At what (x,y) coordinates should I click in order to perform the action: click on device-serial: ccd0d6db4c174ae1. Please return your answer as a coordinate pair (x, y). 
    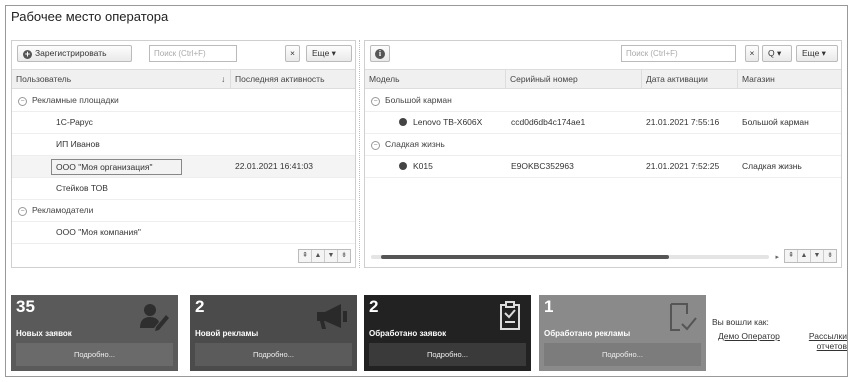
    Looking at the image, I should click on (548, 122).